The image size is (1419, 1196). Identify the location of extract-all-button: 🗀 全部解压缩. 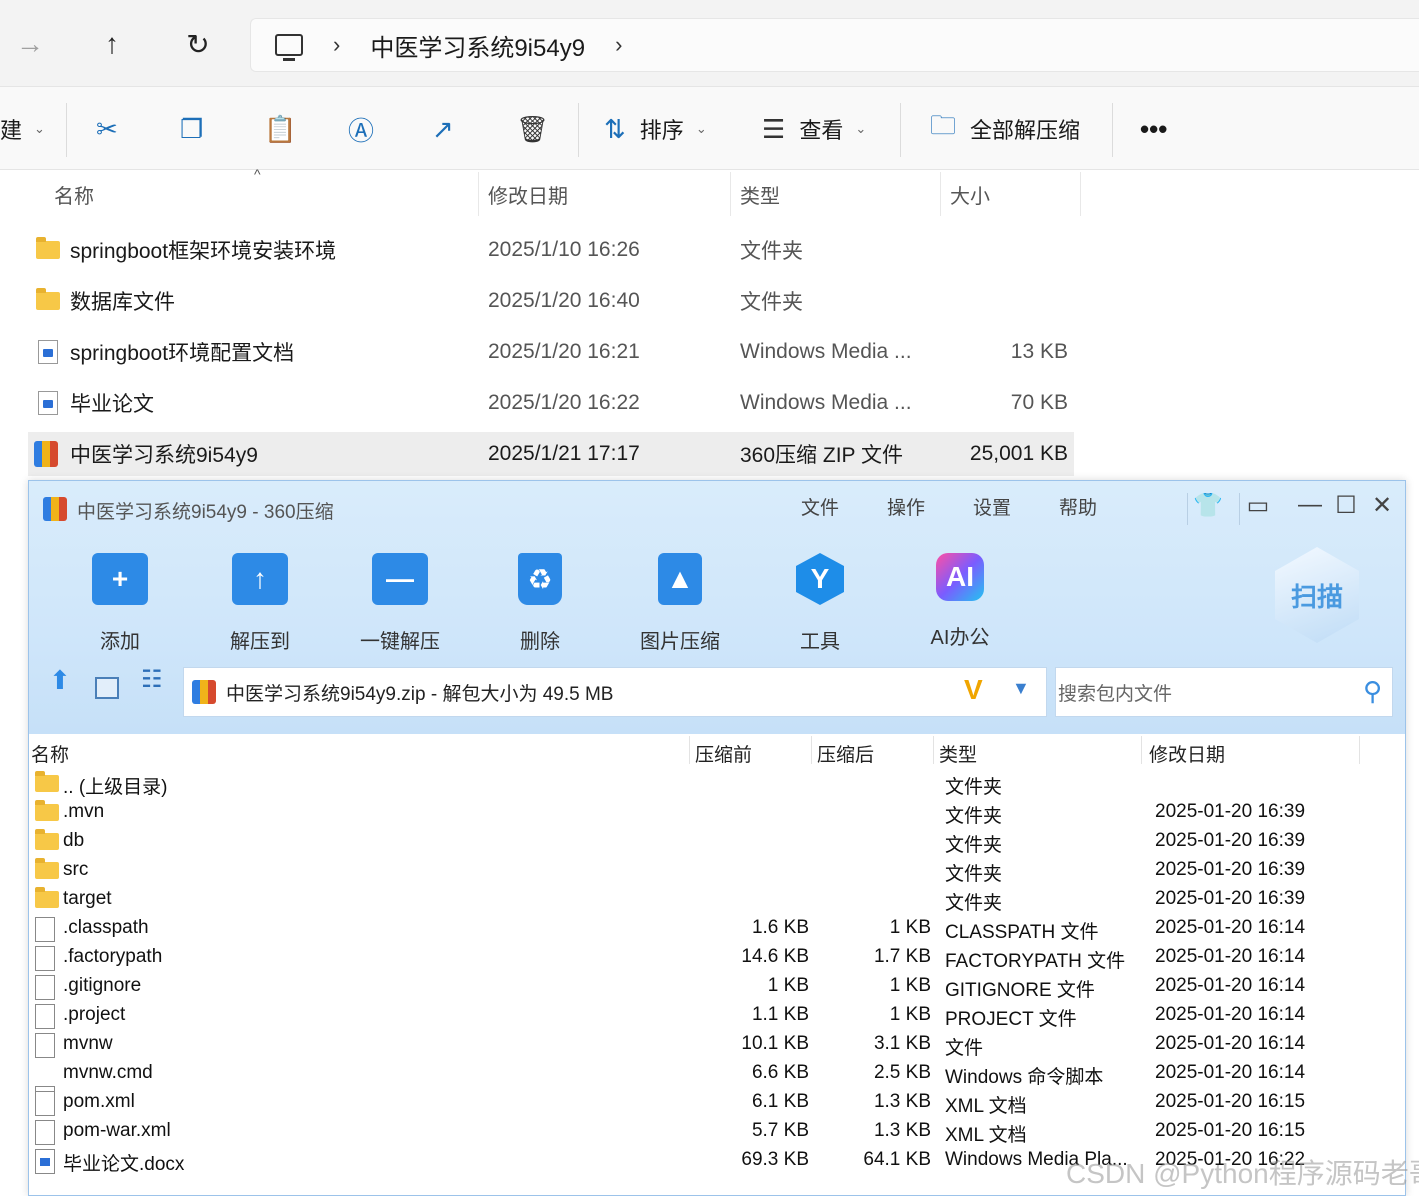
(1005, 128).